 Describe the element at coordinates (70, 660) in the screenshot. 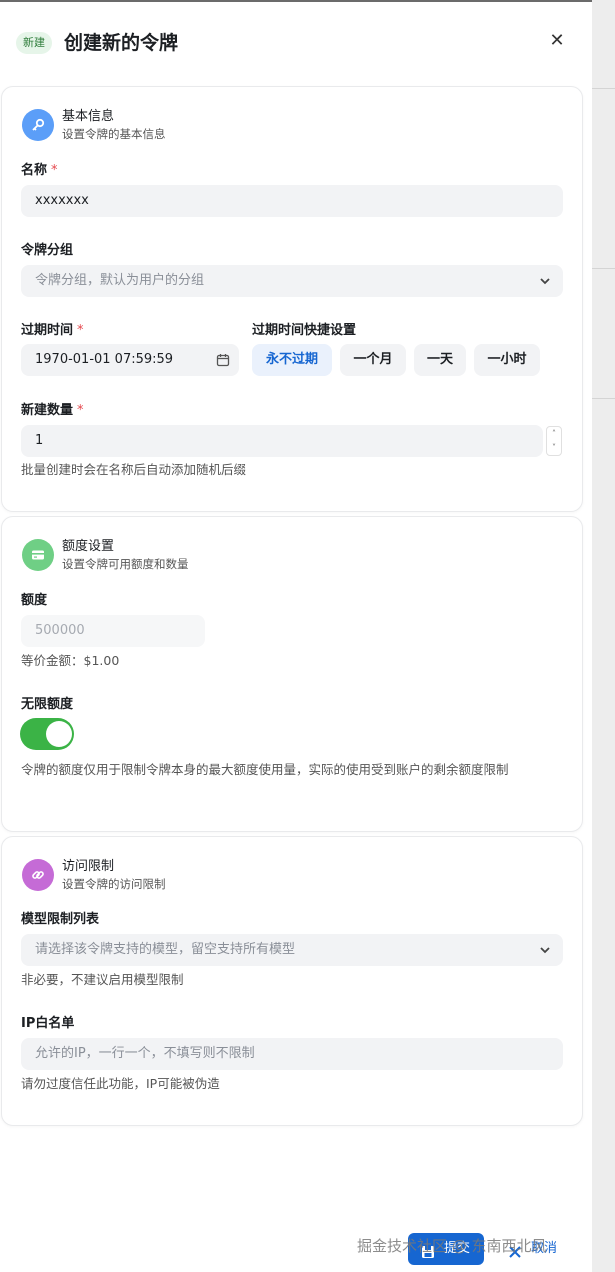

I see `amount-equivalent: 等价金额：$1.00` at that location.